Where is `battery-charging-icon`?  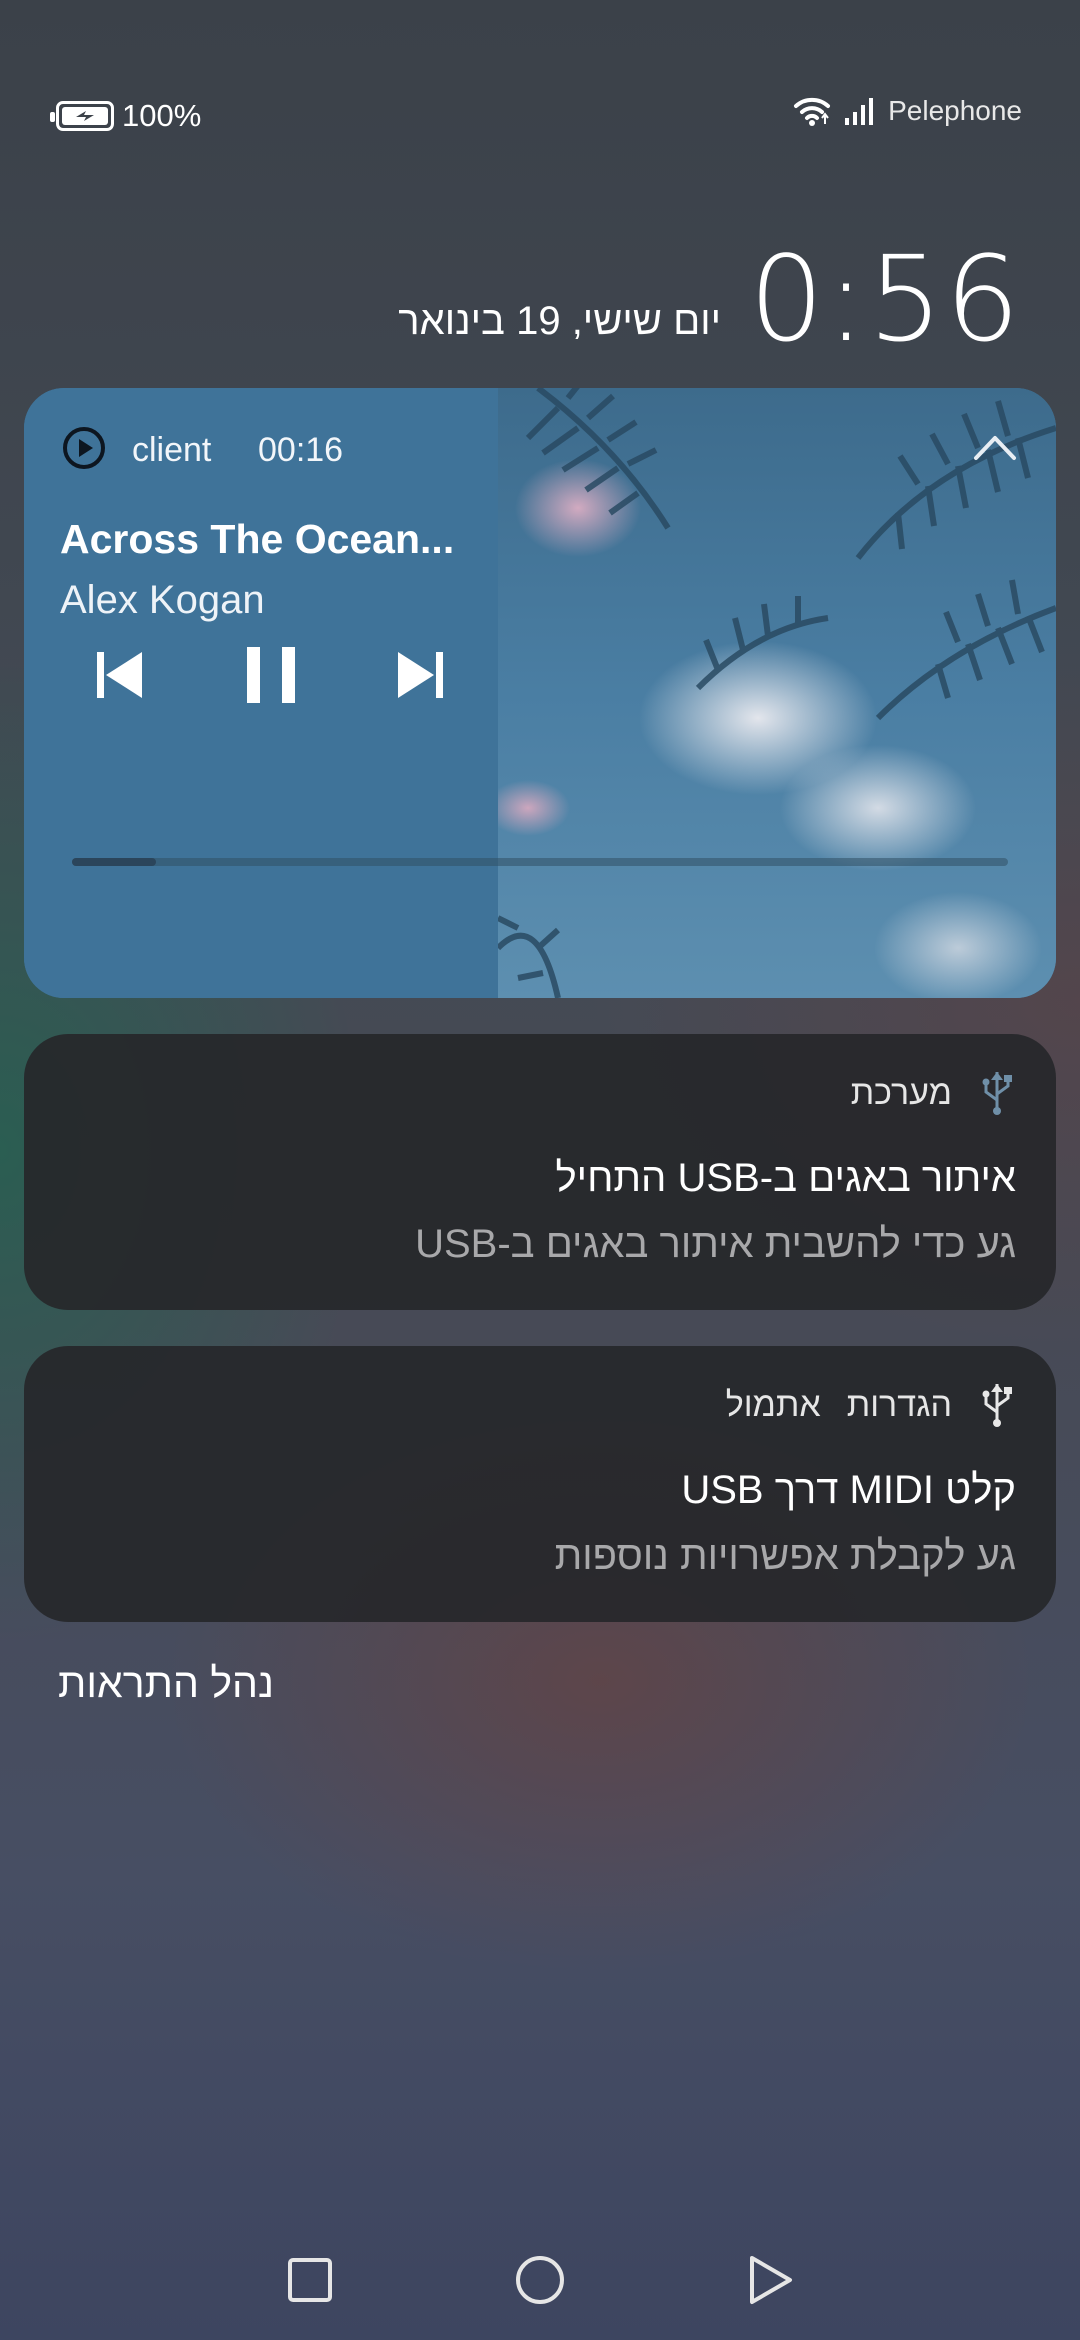 battery-charging-icon is located at coordinates (82, 116).